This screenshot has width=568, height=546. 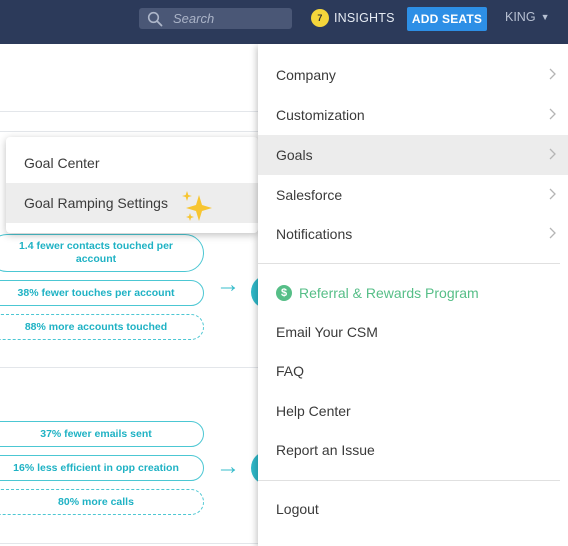 I want to click on user-menu-toggle: KING ▼, so click(x=527, y=17).